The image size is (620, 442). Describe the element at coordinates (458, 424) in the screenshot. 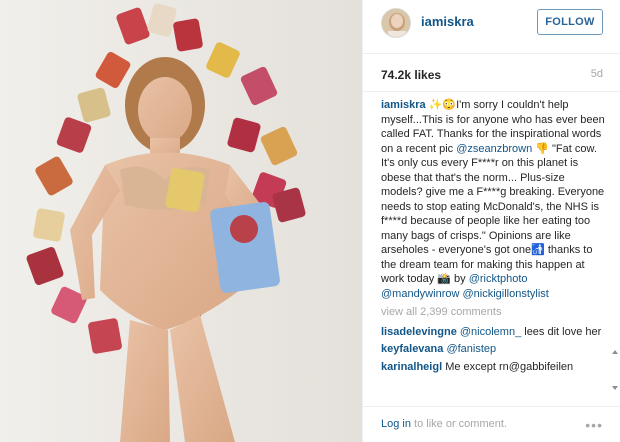

I see `login-prompt-text: to like or comment.` at that location.